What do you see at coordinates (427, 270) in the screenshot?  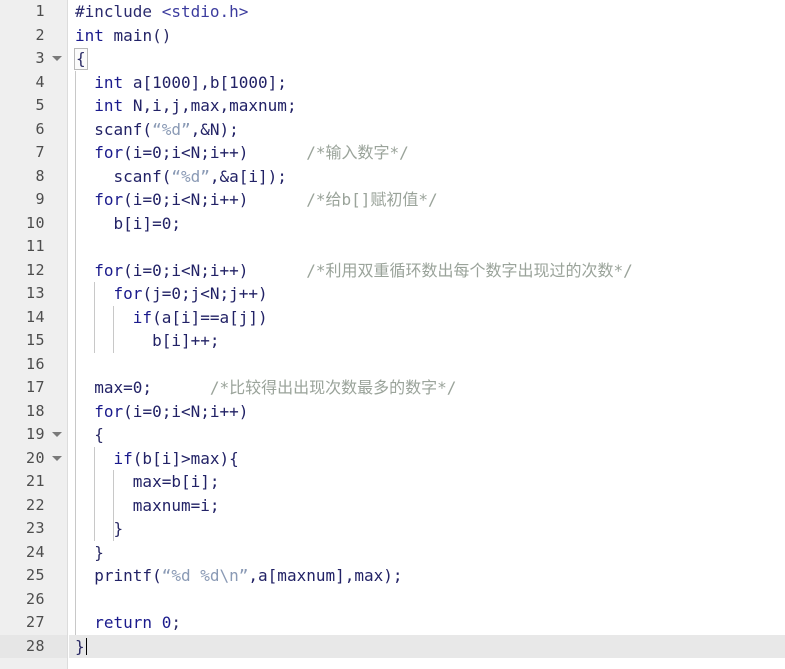 I see `code-line: for(i=0;i<N;i++) /*利用双重循环数出每个数字出现过的次数*/` at bounding box center [427, 270].